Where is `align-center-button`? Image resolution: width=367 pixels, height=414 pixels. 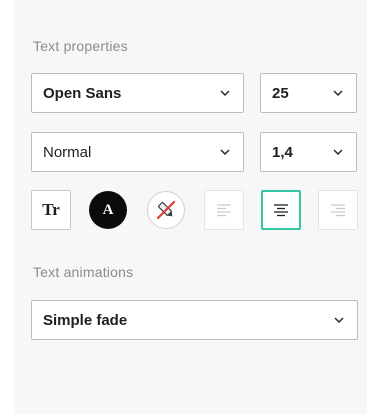
align-center-button is located at coordinates (281, 210).